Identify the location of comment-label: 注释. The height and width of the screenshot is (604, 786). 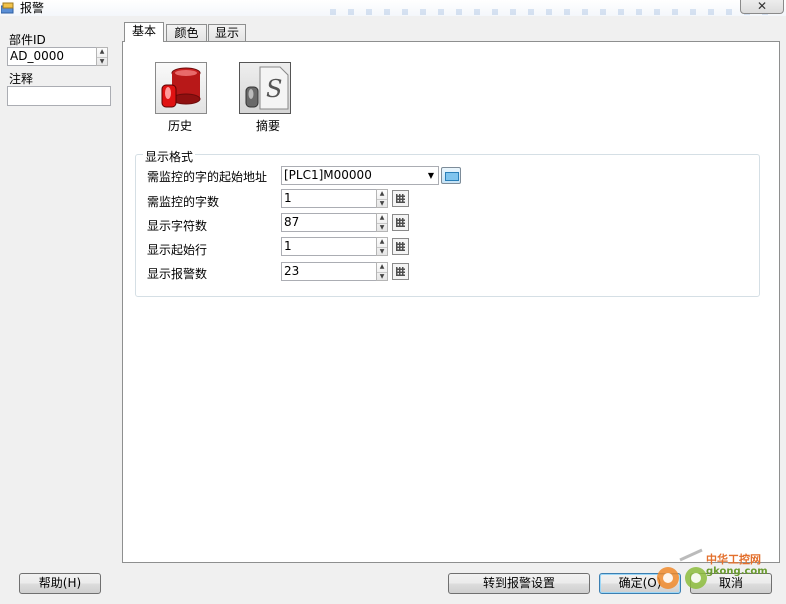
(21, 79).